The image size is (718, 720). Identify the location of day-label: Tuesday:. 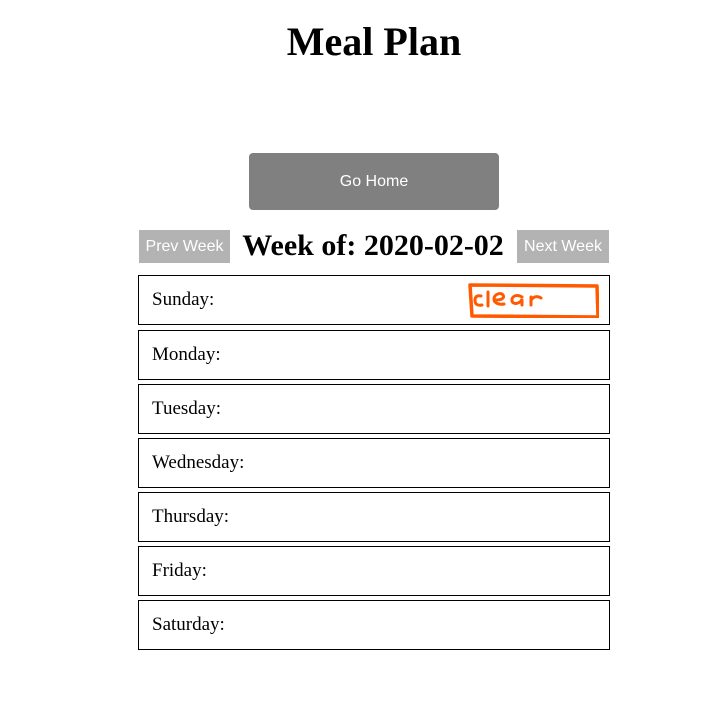
(186, 408).